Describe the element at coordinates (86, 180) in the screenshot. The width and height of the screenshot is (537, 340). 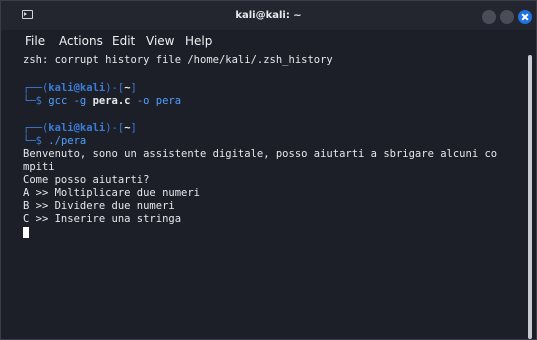
I see `output-line-3: Come posso aiutarti?` at that location.